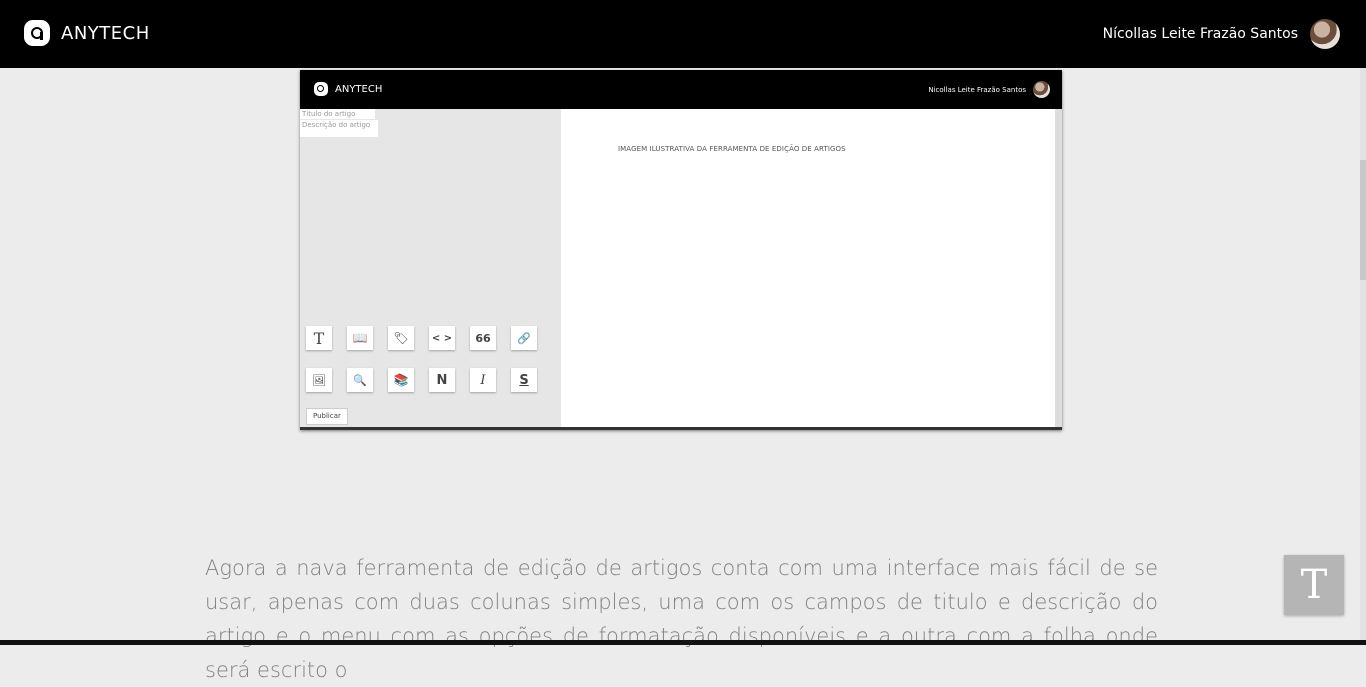  What do you see at coordinates (105, 33) in the screenshot?
I see `brand-name: ANYTECH` at bounding box center [105, 33].